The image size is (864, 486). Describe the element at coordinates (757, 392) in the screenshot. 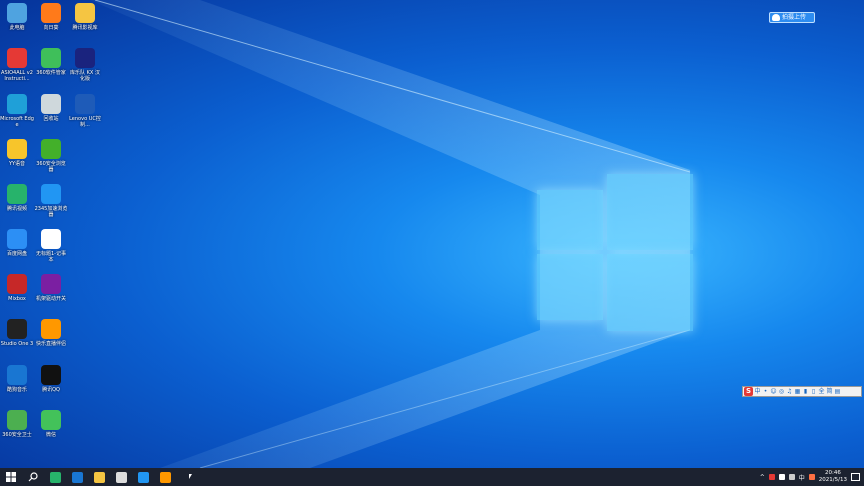

I see `ime-item: 中` at that location.